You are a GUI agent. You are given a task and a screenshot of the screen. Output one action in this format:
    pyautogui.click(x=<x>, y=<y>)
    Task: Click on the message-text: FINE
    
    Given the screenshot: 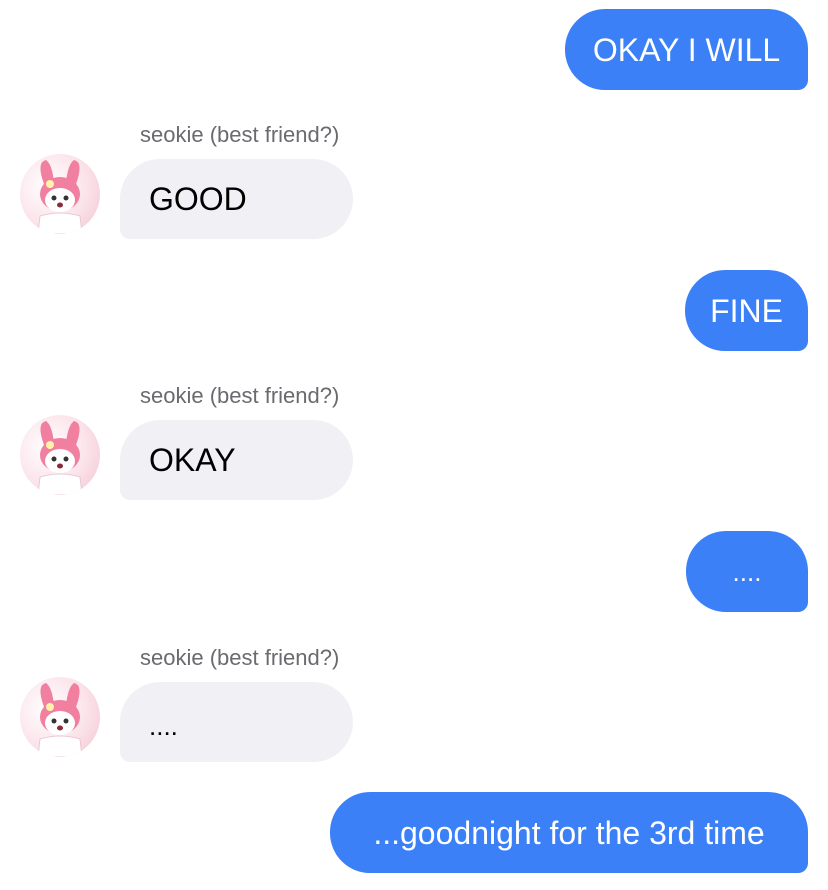 What is the action you would take?
    pyautogui.click(x=746, y=310)
    